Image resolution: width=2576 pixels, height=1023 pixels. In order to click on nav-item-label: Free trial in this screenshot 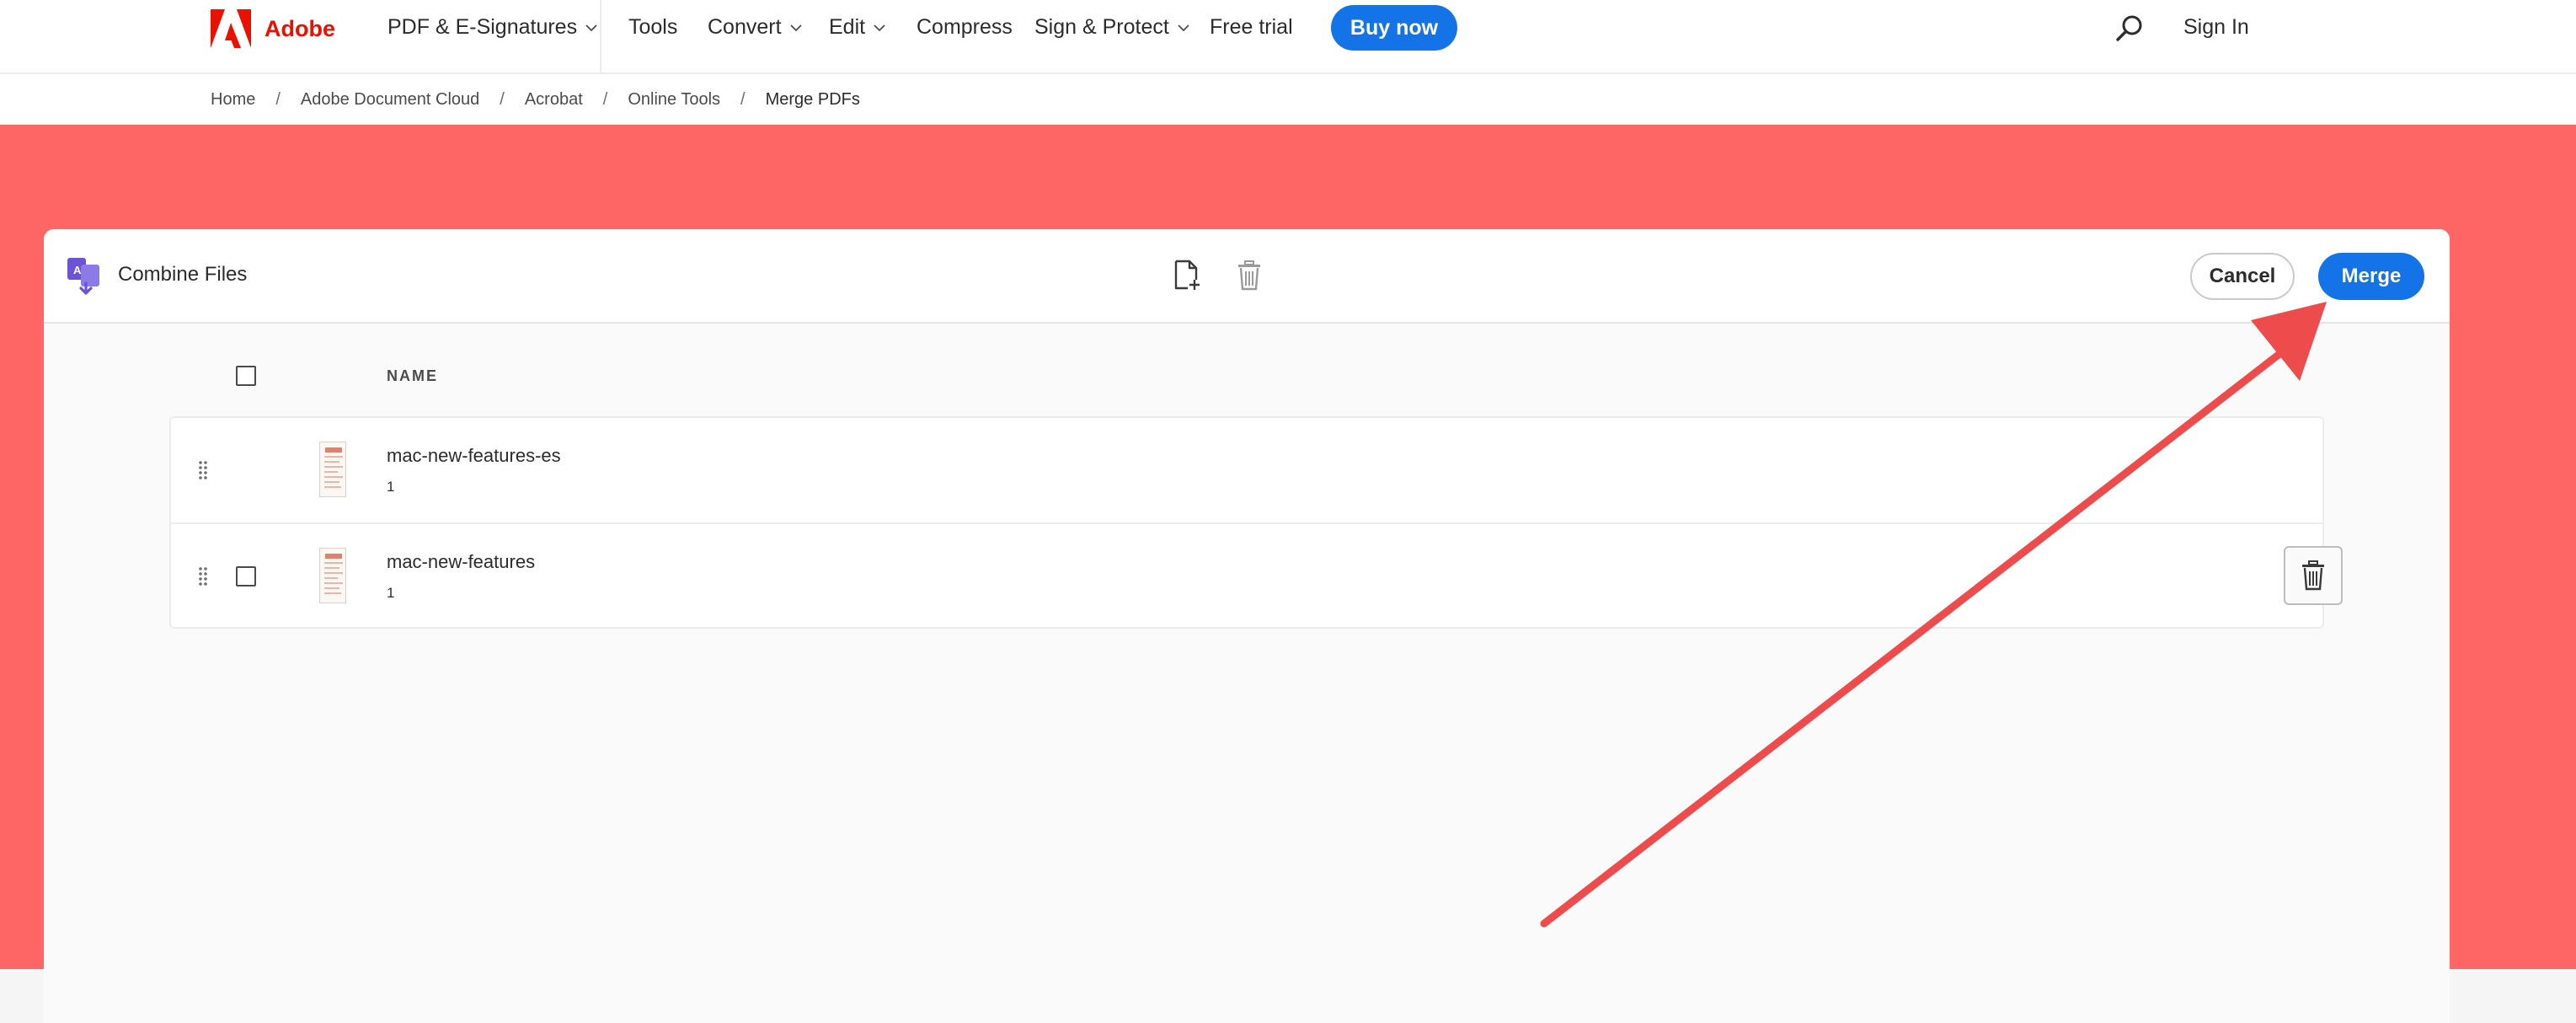, I will do `click(1251, 27)`.